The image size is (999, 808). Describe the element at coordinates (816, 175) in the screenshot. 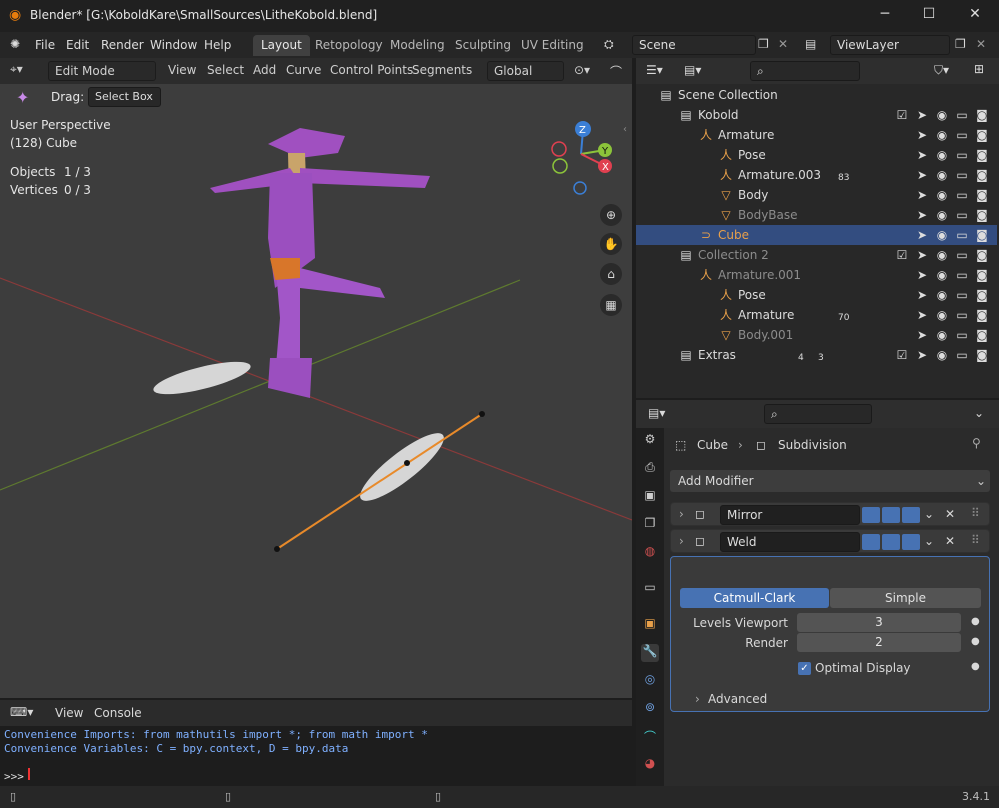

I see `outliner-row: ⼈ Armature.003 83 ➤ ◉ ▭ ◙` at that location.